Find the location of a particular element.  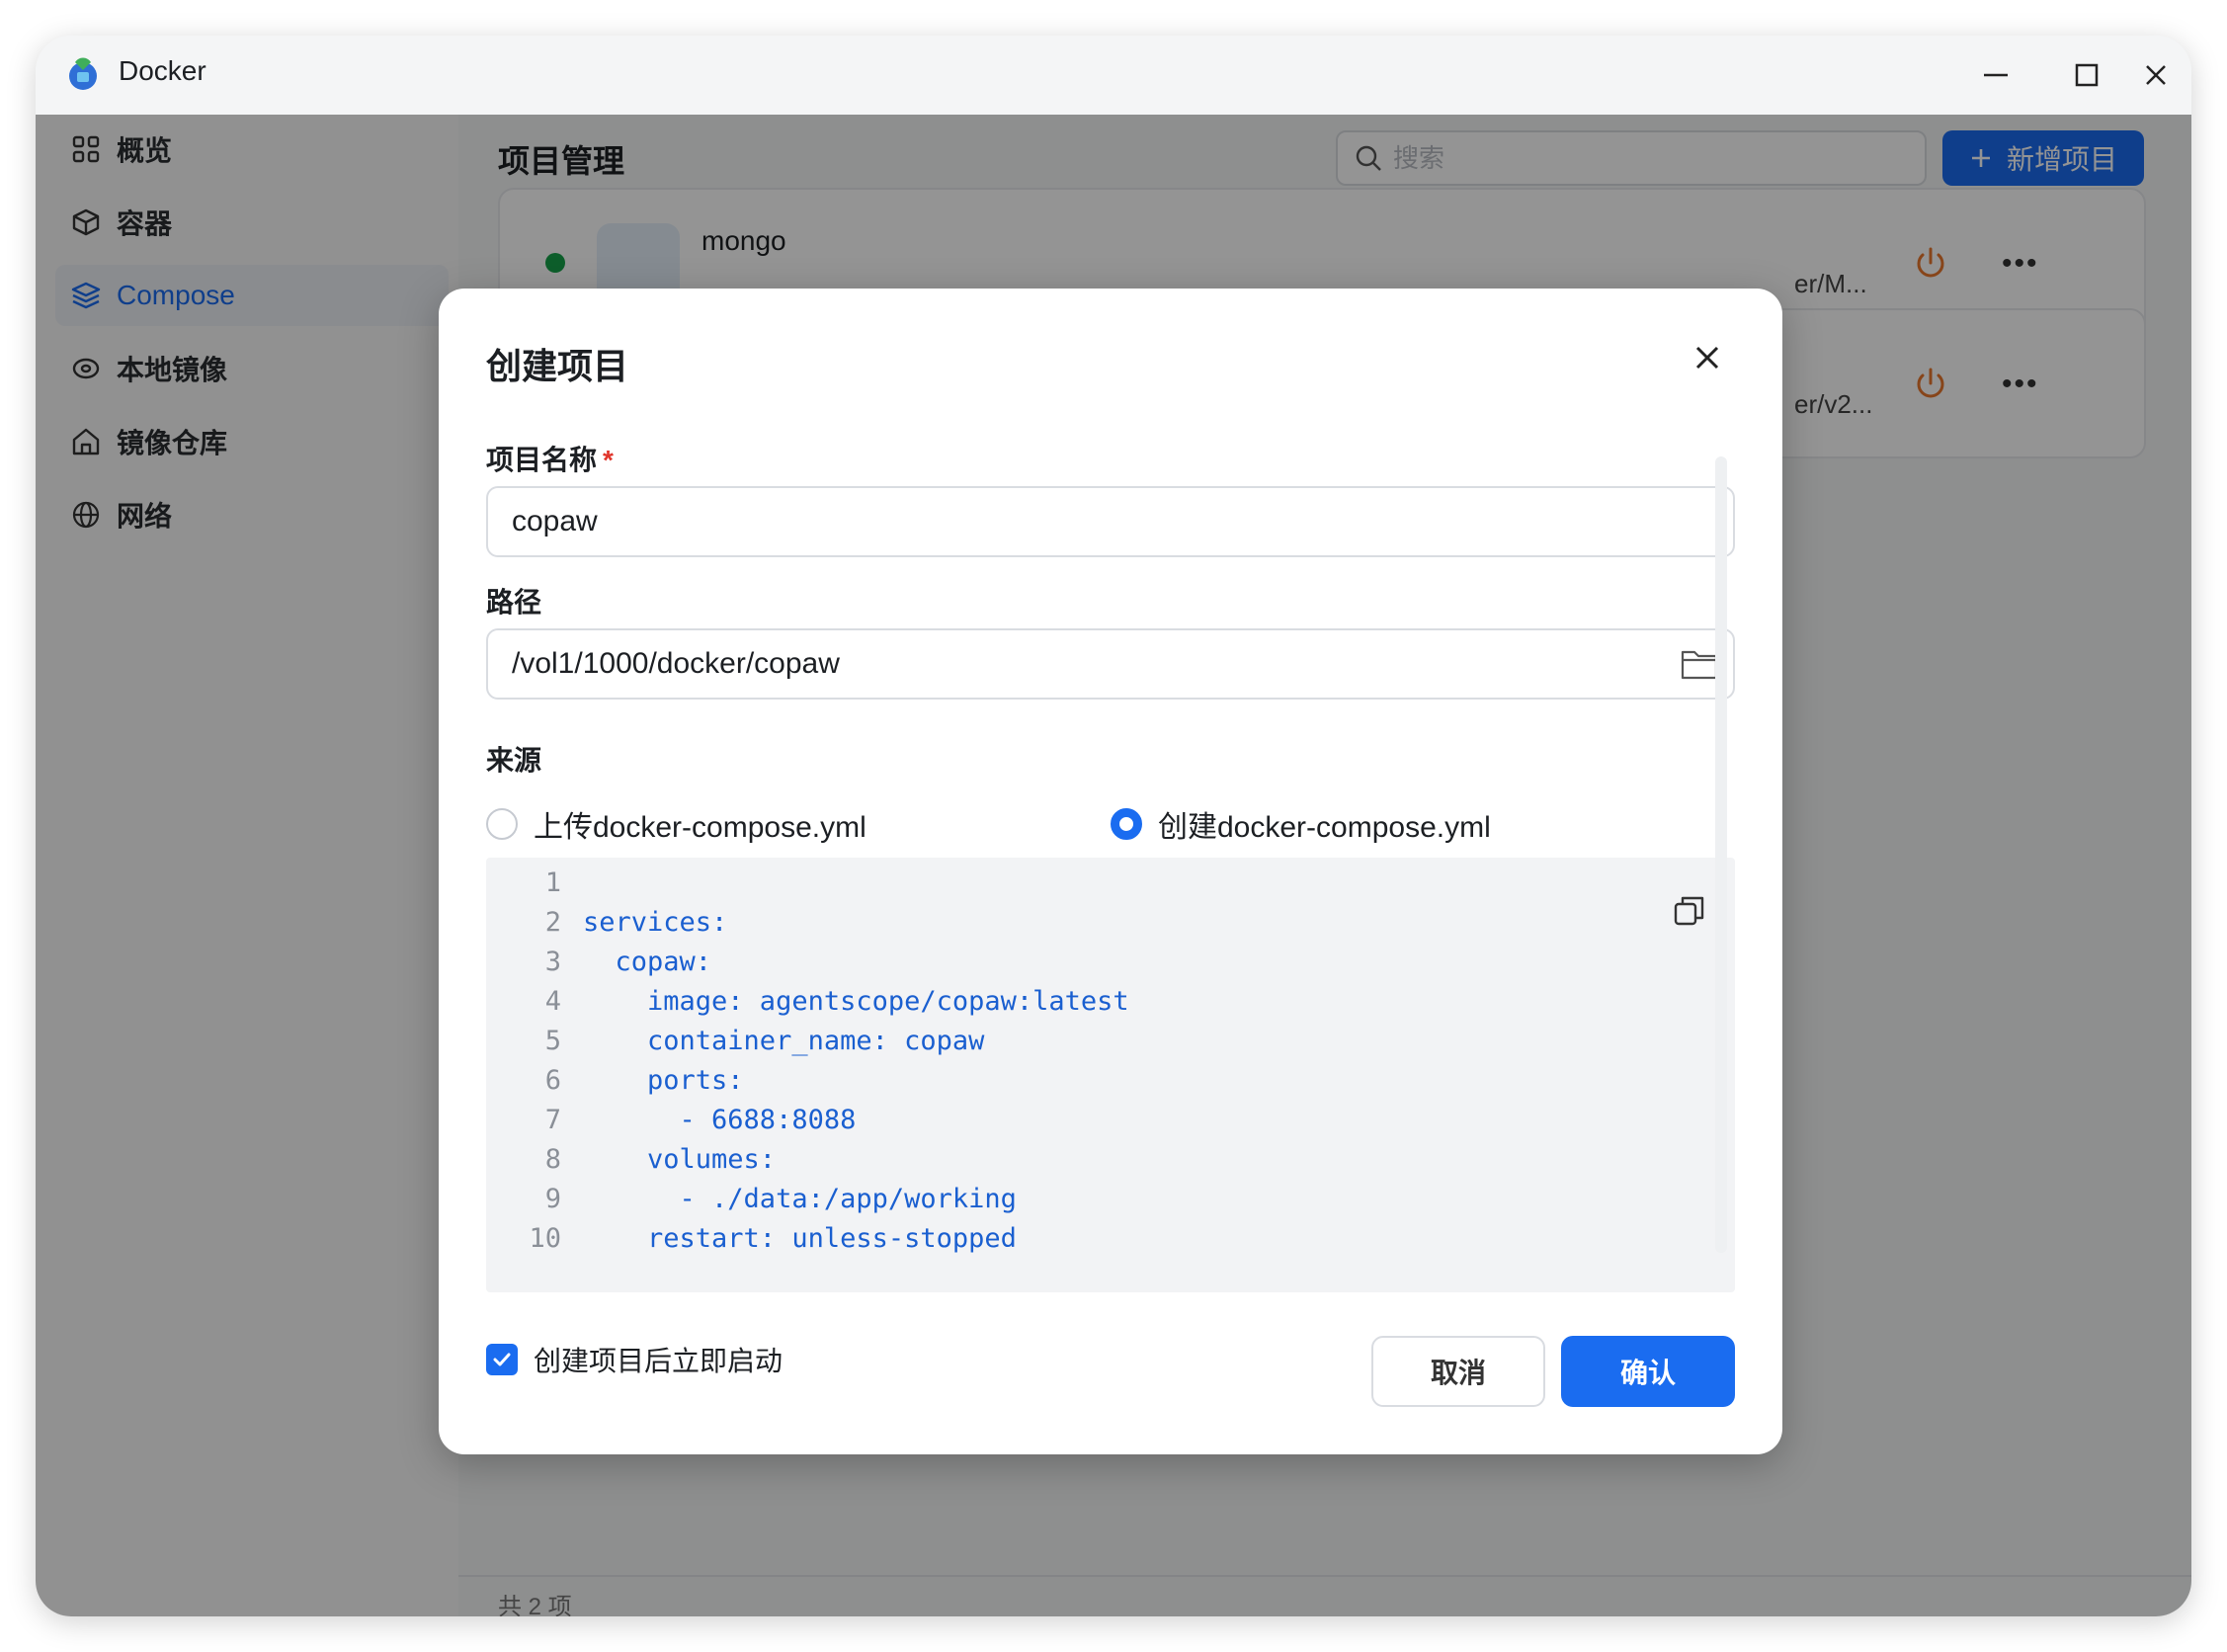

code-line: 2 services: is located at coordinates (1110, 923).